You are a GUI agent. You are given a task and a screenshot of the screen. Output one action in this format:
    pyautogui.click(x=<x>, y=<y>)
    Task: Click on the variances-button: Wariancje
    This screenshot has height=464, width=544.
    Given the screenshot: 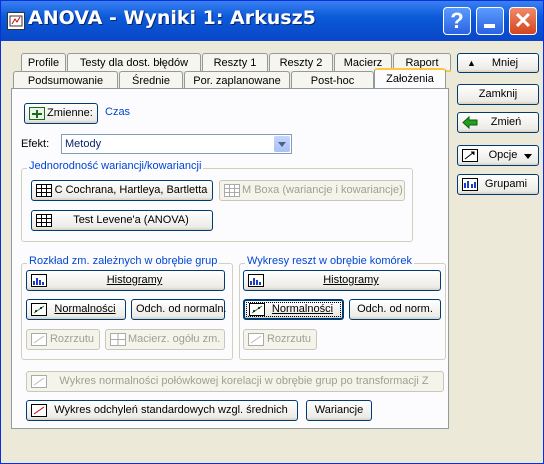 What is the action you would take?
    pyautogui.click(x=339, y=410)
    